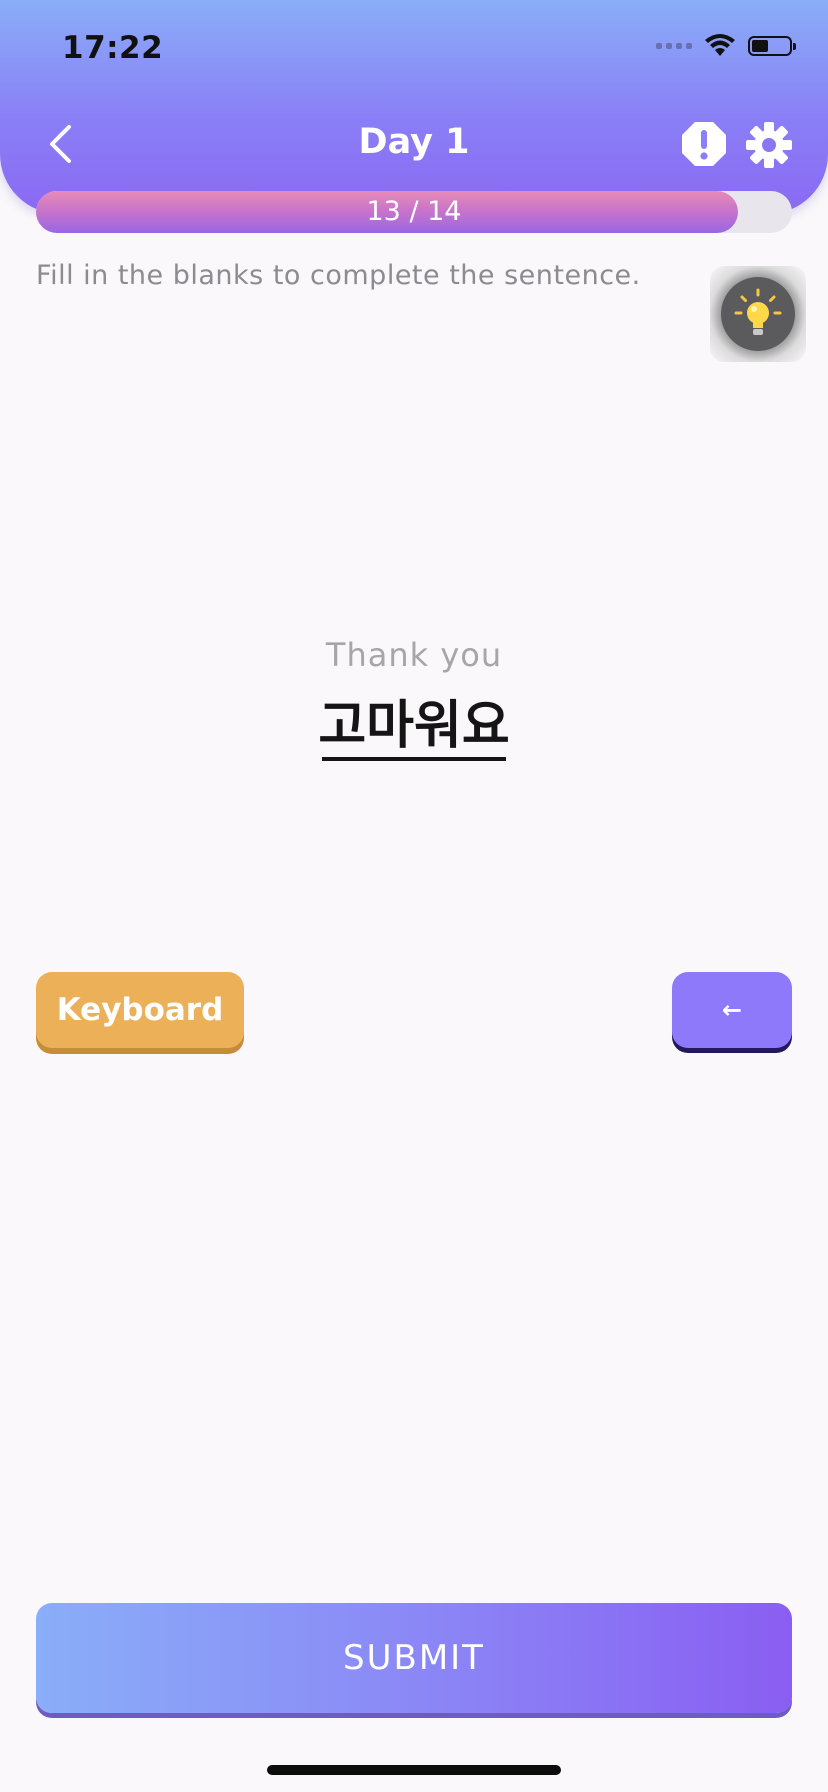 The width and height of the screenshot is (828, 1792). Describe the element at coordinates (704, 144) in the screenshot. I see `alert-octagon-icon` at that location.